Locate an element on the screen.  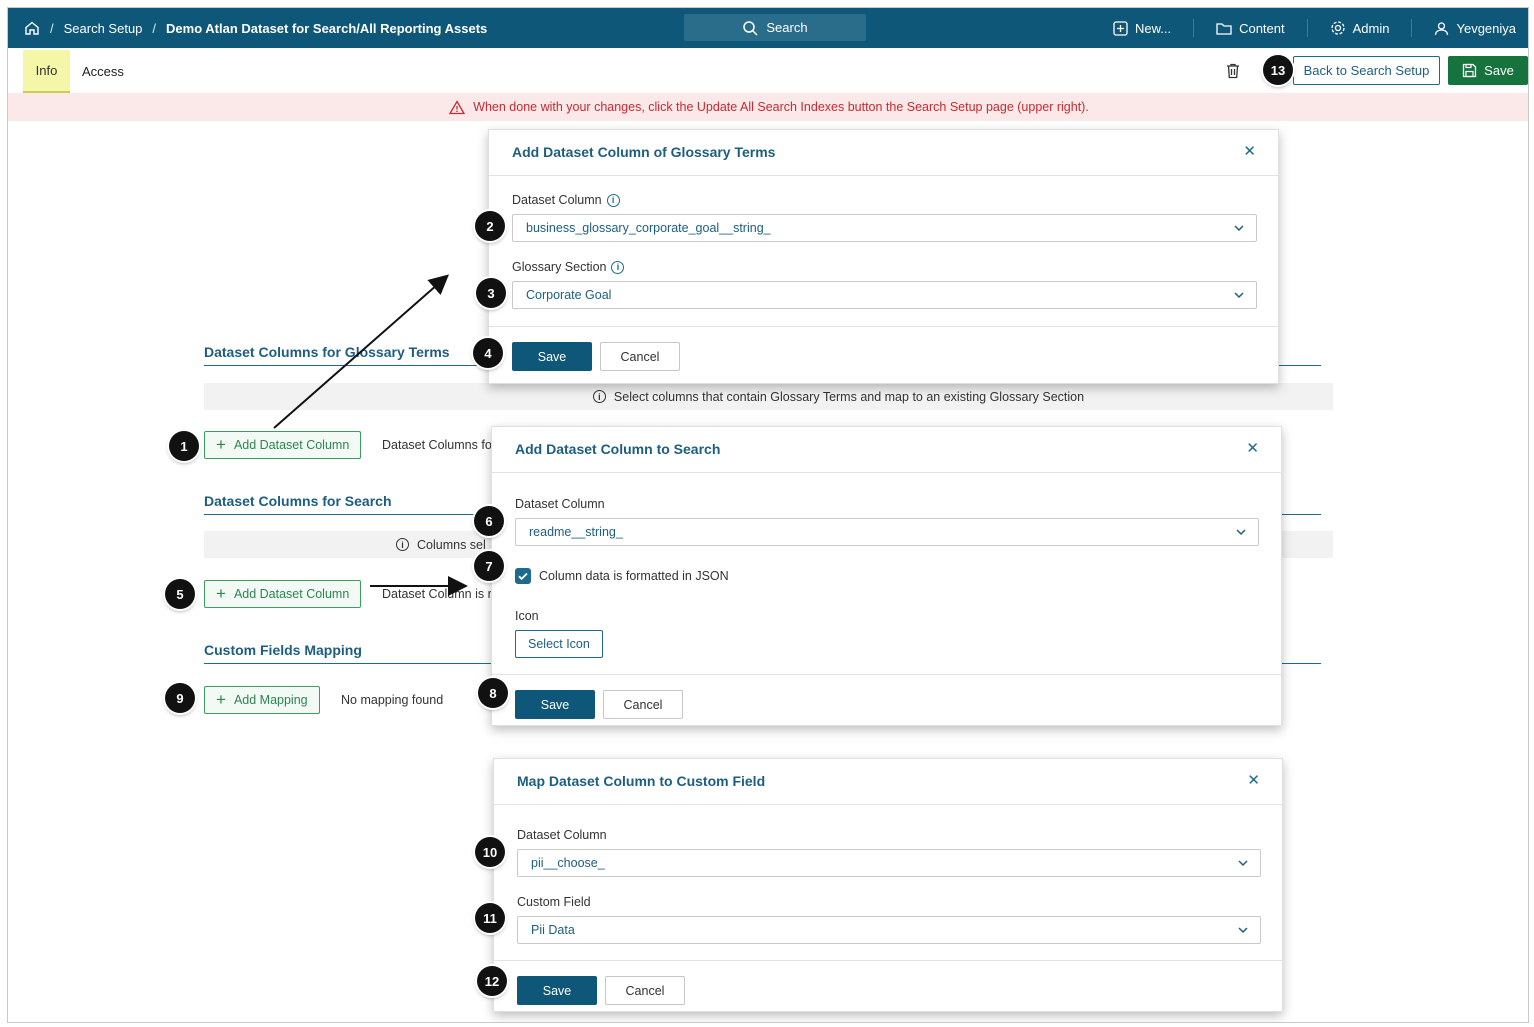
dialog-header: Add Dataset Column to Search ✕ is located at coordinates (886, 450).